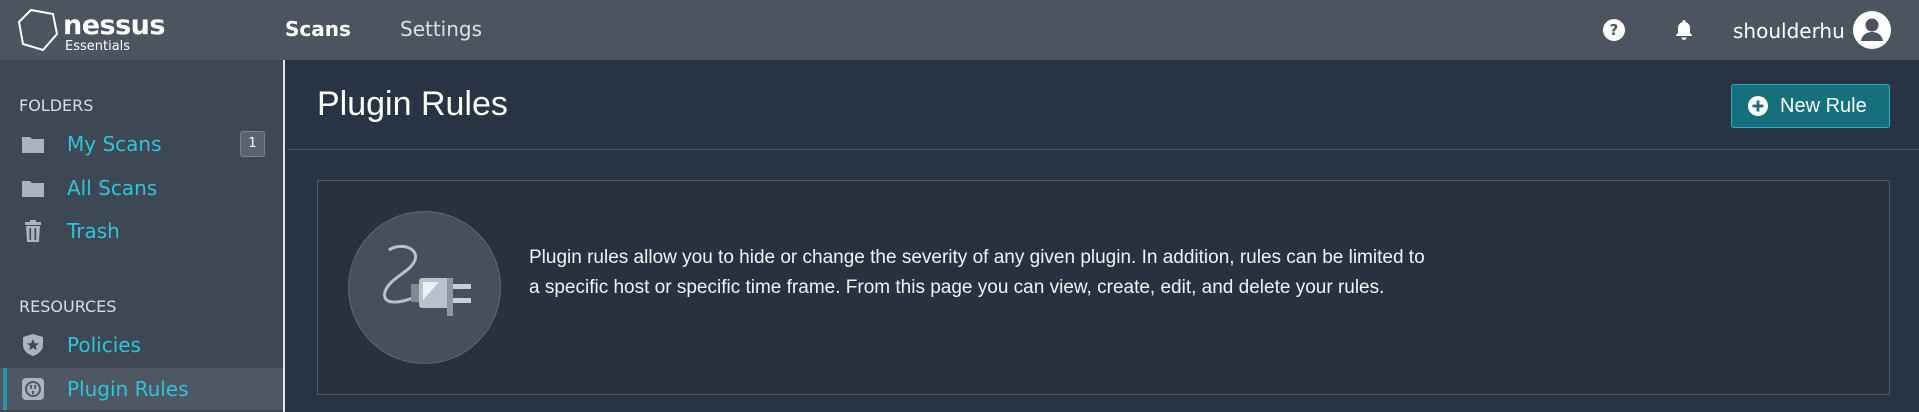  What do you see at coordinates (1823, 106) in the screenshot?
I see `new-rule-label: New Rule` at bounding box center [1823, 106].